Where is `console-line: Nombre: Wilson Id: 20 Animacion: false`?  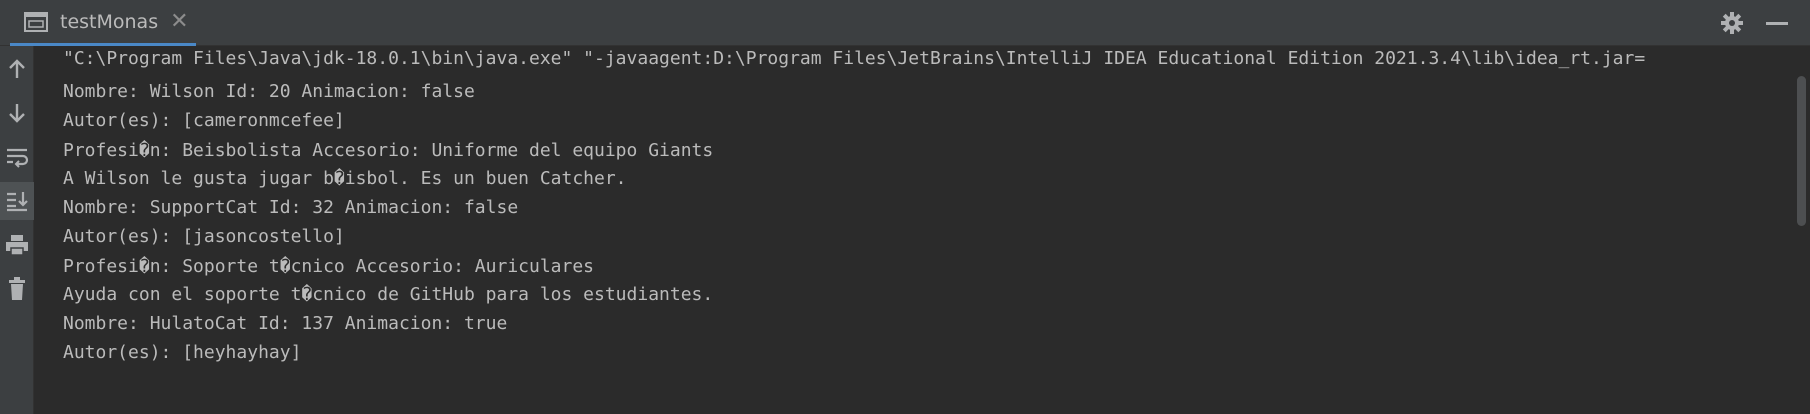 console-line: Nombre: Wilson Id: 20 Animacion: false is located at coordinates (269, 91).